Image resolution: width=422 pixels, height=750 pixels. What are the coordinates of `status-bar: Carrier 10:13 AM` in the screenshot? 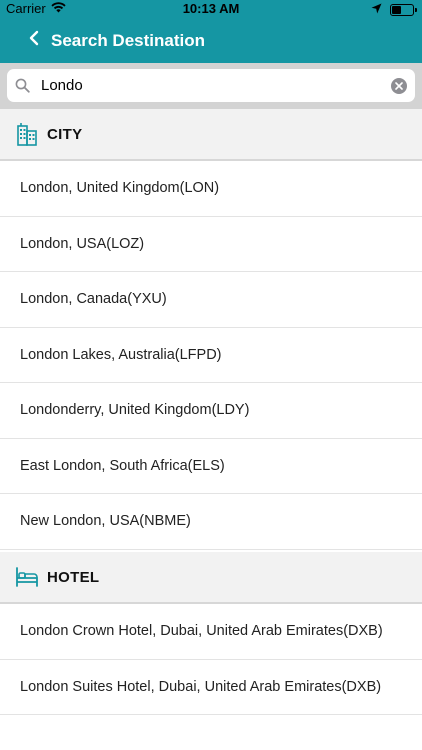 It's located at (211, 9).